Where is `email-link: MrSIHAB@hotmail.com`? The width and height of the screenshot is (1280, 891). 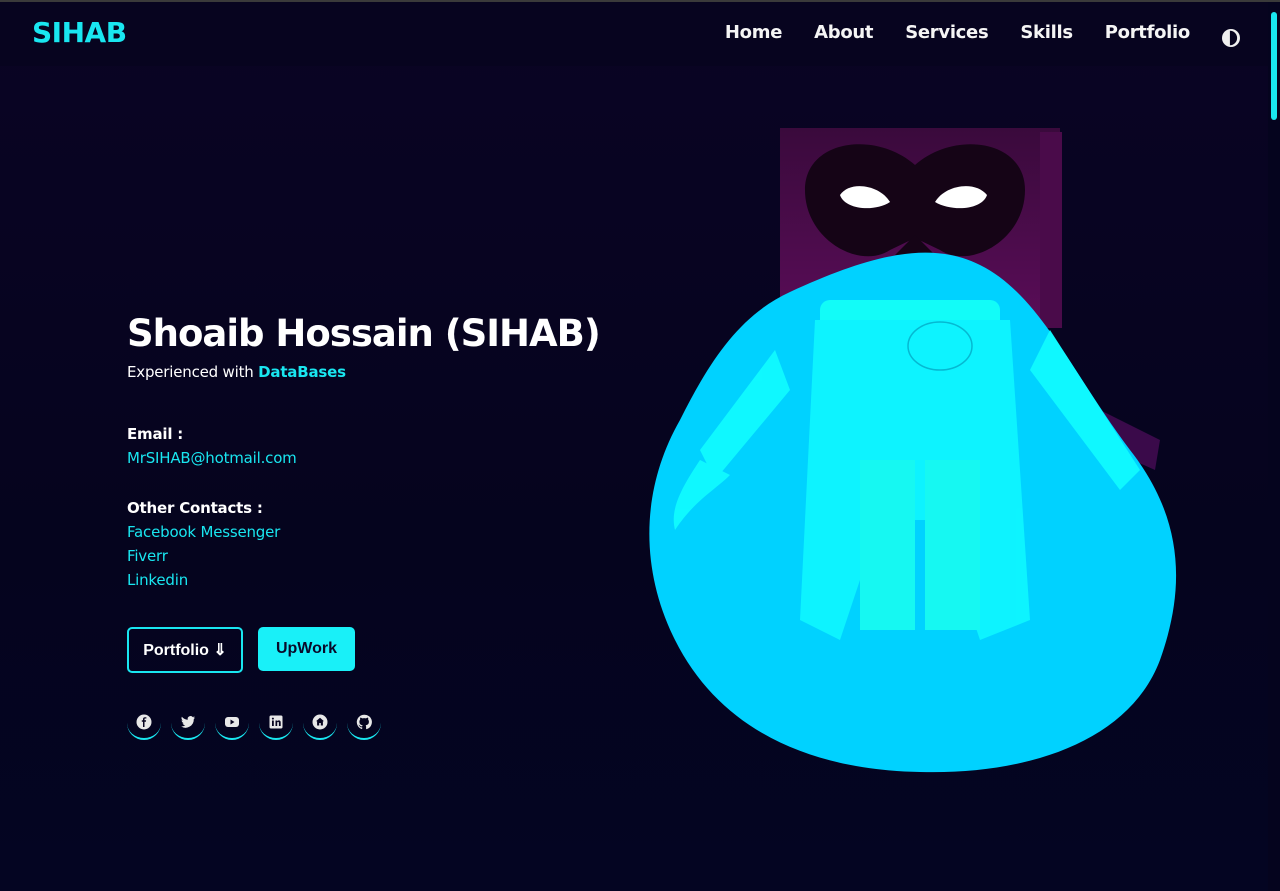
email-link: MrSIHAB@hotmail.com is located at coordinates (212, 458).